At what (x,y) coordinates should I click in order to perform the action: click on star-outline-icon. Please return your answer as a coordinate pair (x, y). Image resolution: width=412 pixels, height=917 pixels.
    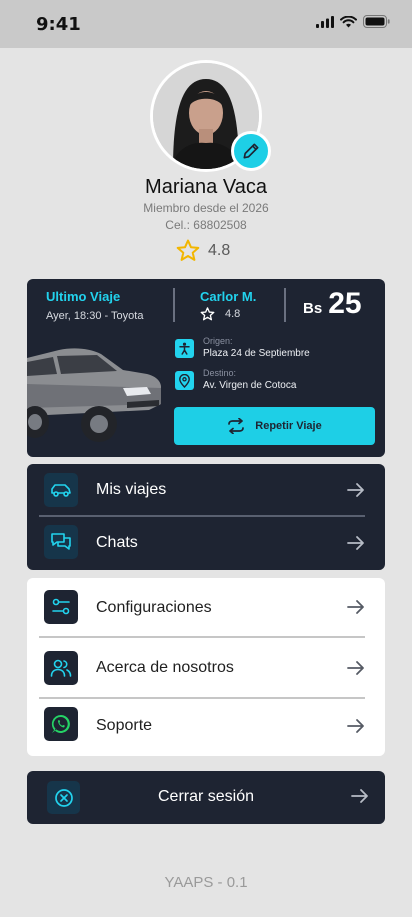
    Looking at the image, I should click on (207, 314).